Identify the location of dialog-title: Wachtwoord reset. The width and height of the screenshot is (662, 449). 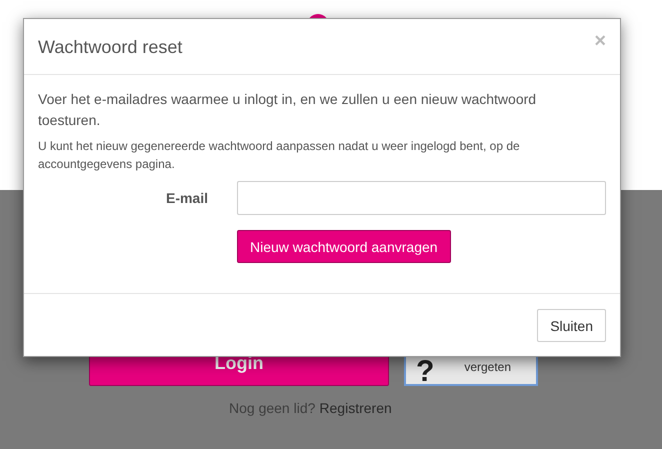
(110, 47).